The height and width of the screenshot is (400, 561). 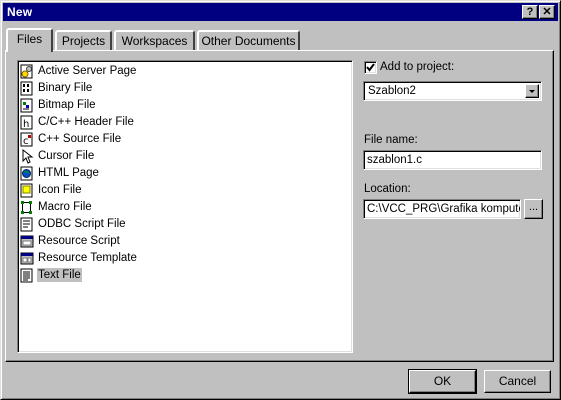 I want to click on tab-workspaces: Workspaces, so click(x=154, y=40).